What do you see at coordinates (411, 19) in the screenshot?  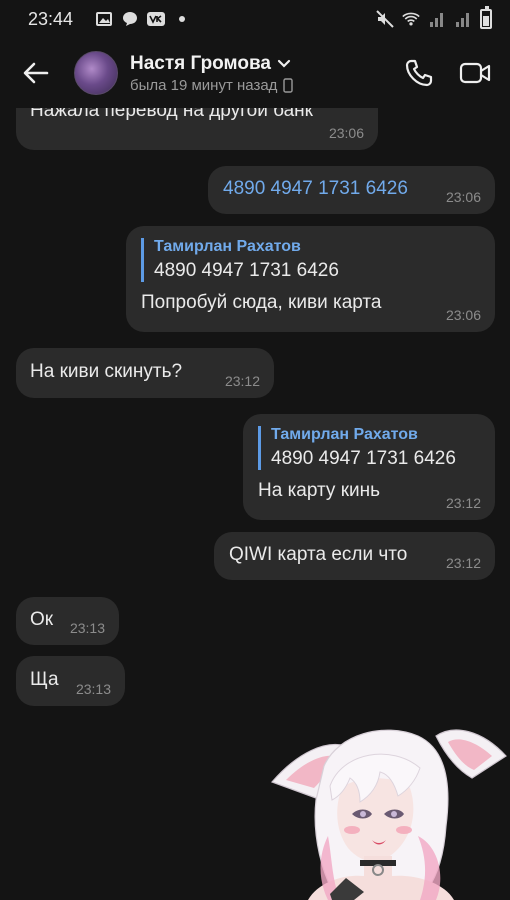 I see `wifi-icon` at bounding box center [411, 19].